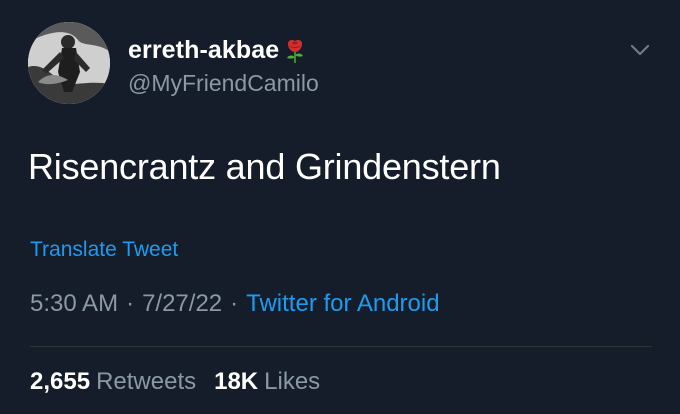  I want to click on divider, so click(341, 346).